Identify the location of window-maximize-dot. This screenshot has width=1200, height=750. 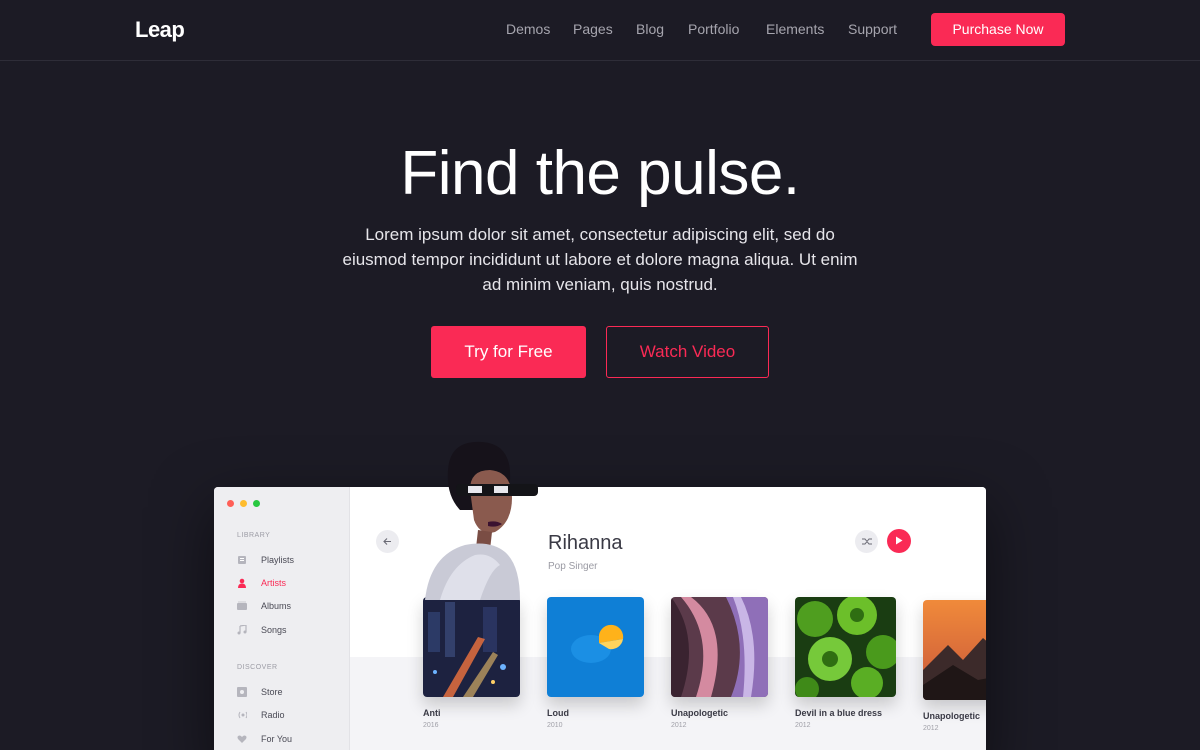
(256, 503).